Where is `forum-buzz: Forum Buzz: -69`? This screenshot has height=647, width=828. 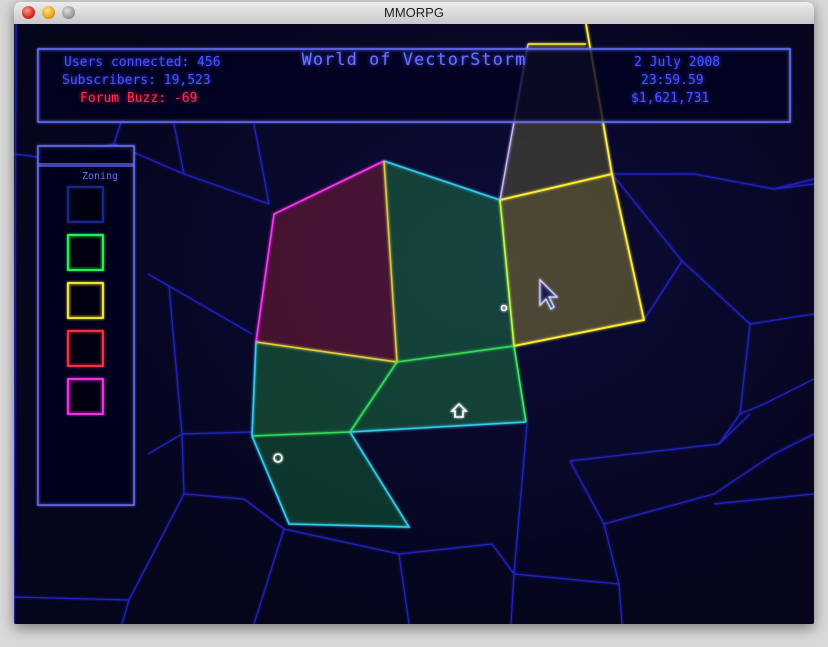
forum-buzz: Forum Buzz: -69 is located at coordinates (139, 98).